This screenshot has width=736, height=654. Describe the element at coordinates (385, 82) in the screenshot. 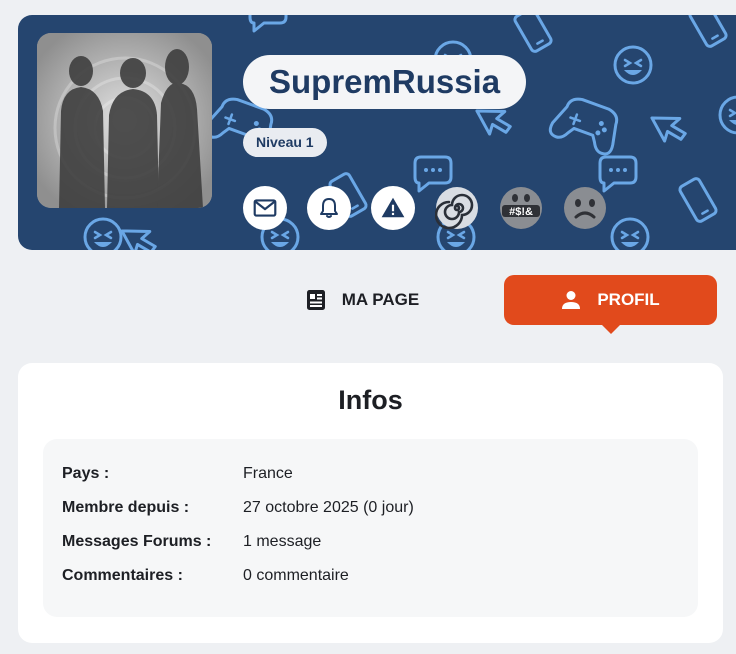

I see `username: SupremRussia` at that location.